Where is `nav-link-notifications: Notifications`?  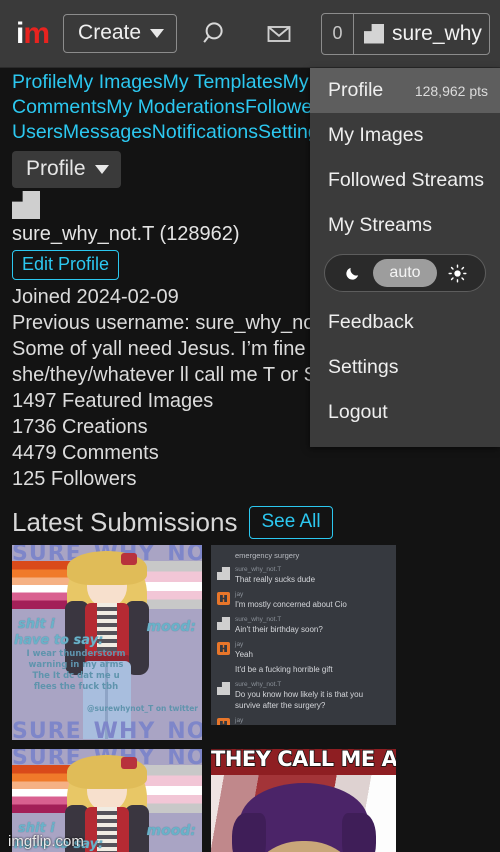
nav-link-notifications: Notifications is located at coordinates (205, 132).